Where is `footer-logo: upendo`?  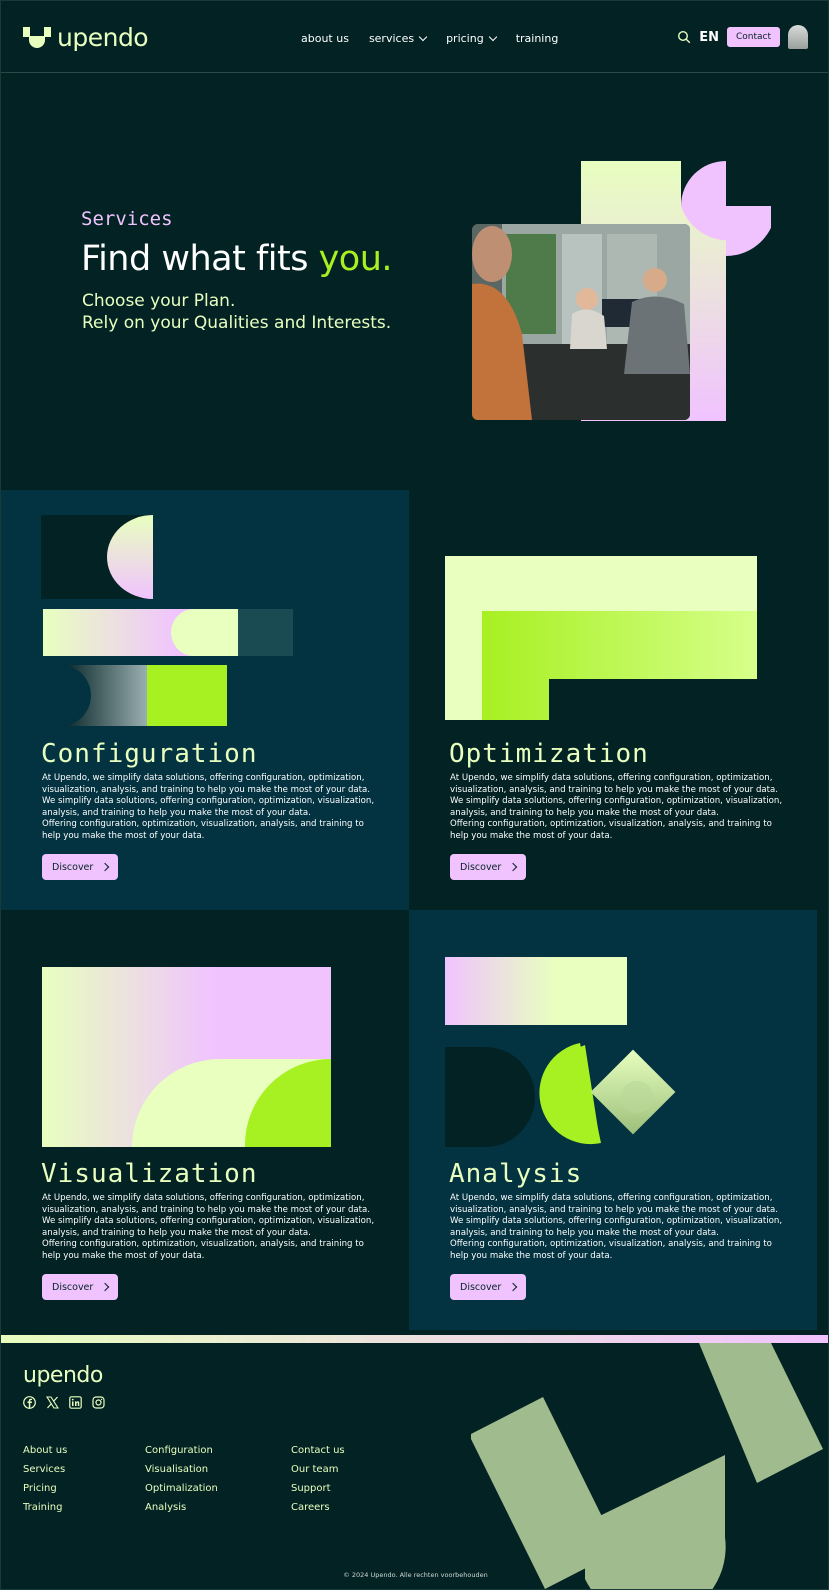
footer-logo: upendo is located at coordinates (63, 1375).